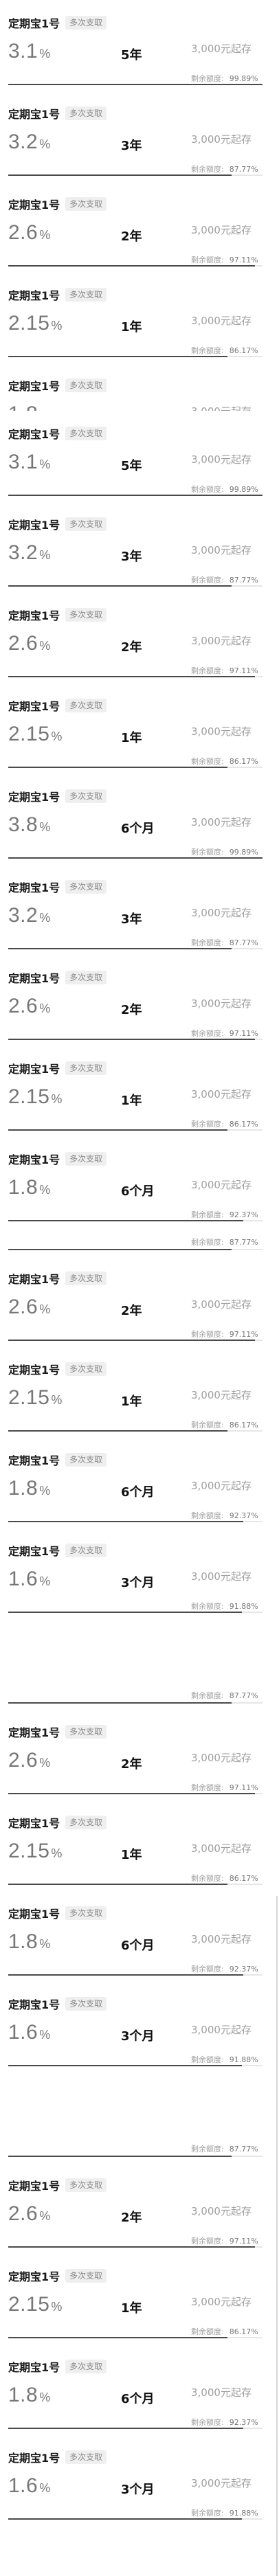  I want to click on remaining-quota-value: 99.89%, so click(243, 852).